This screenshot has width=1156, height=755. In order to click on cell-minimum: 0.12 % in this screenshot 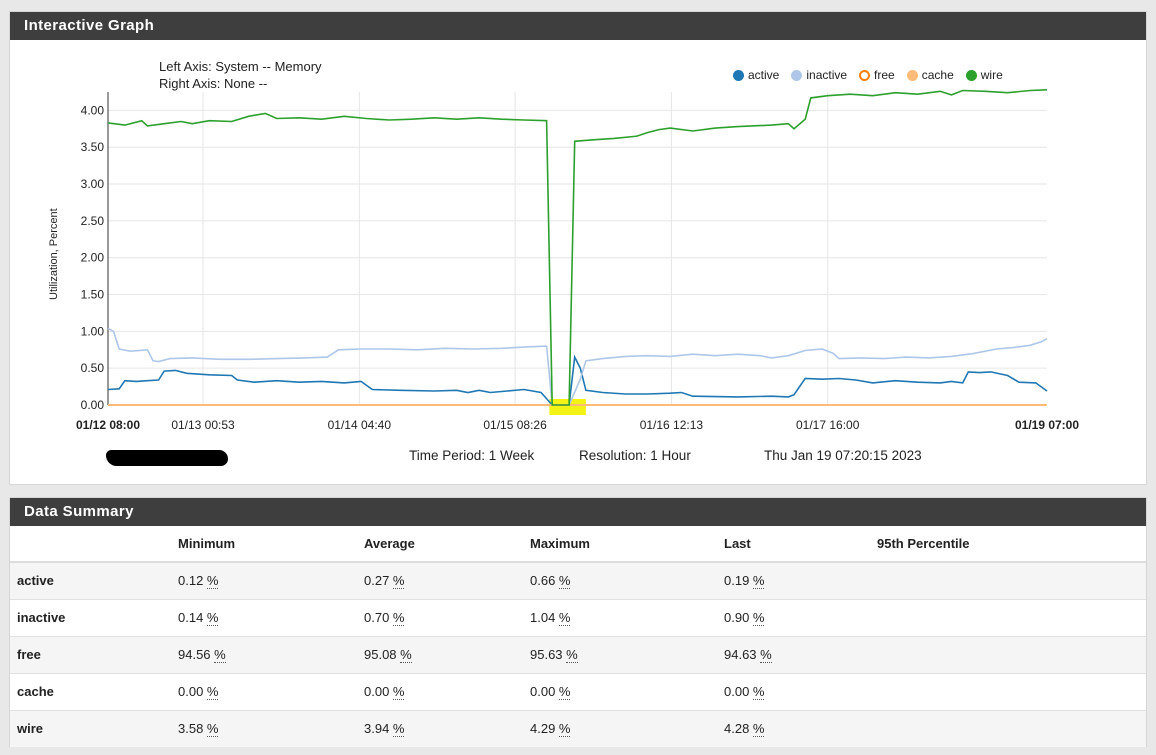, I will do `click(271, 580)`.